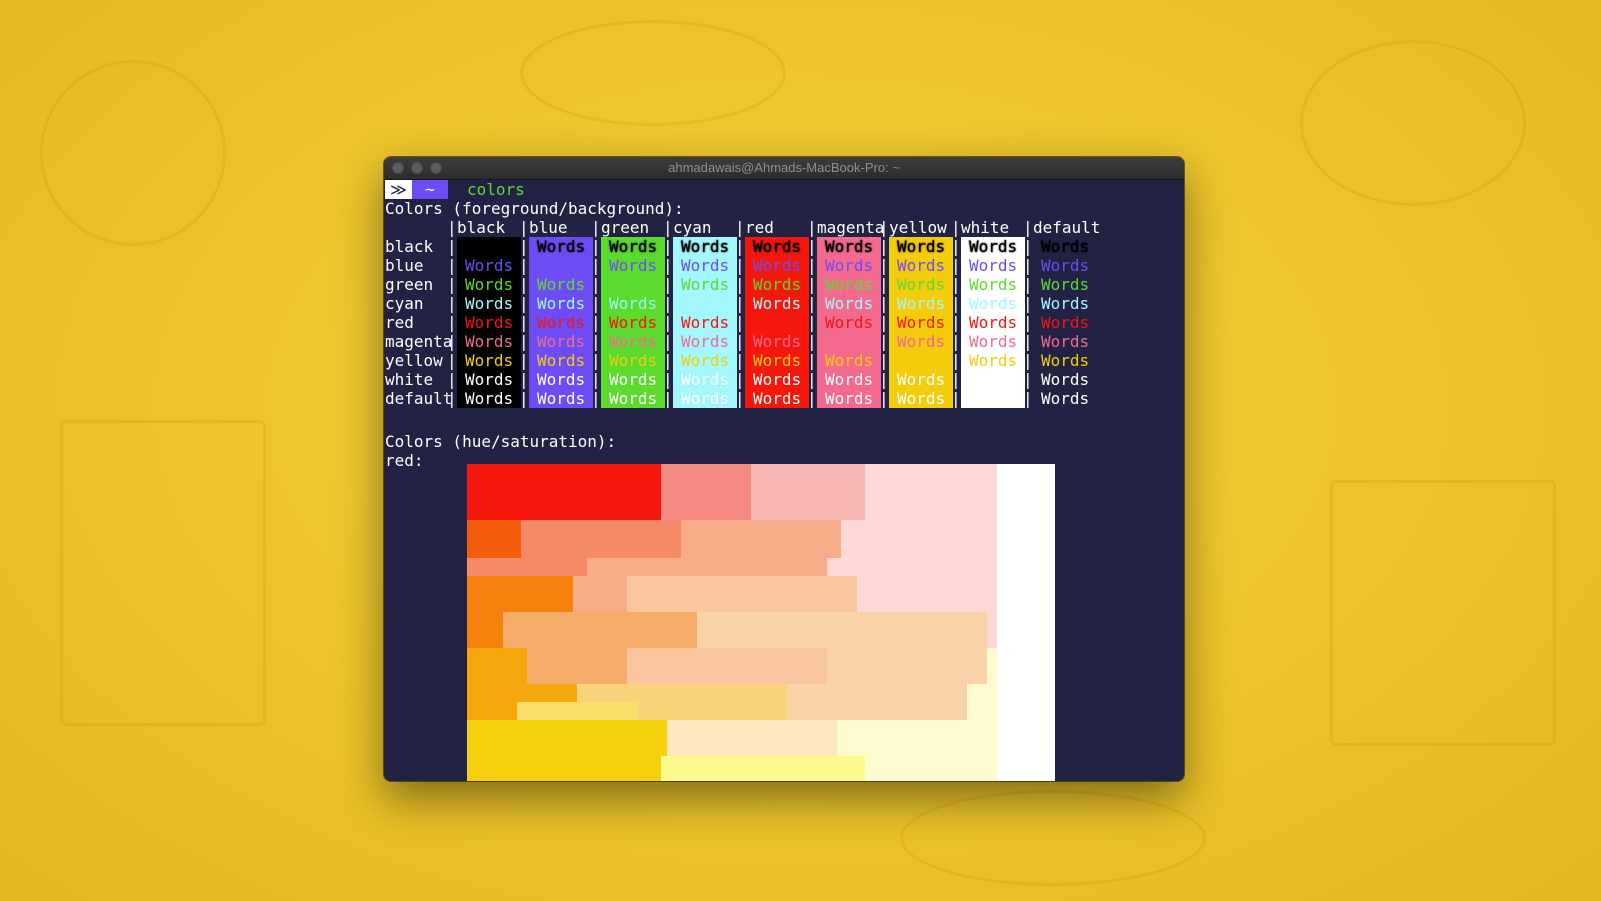 The height and width of the screenshot is (901, 1601). I want to click on column-header-blue: blue, so click(548, 227).